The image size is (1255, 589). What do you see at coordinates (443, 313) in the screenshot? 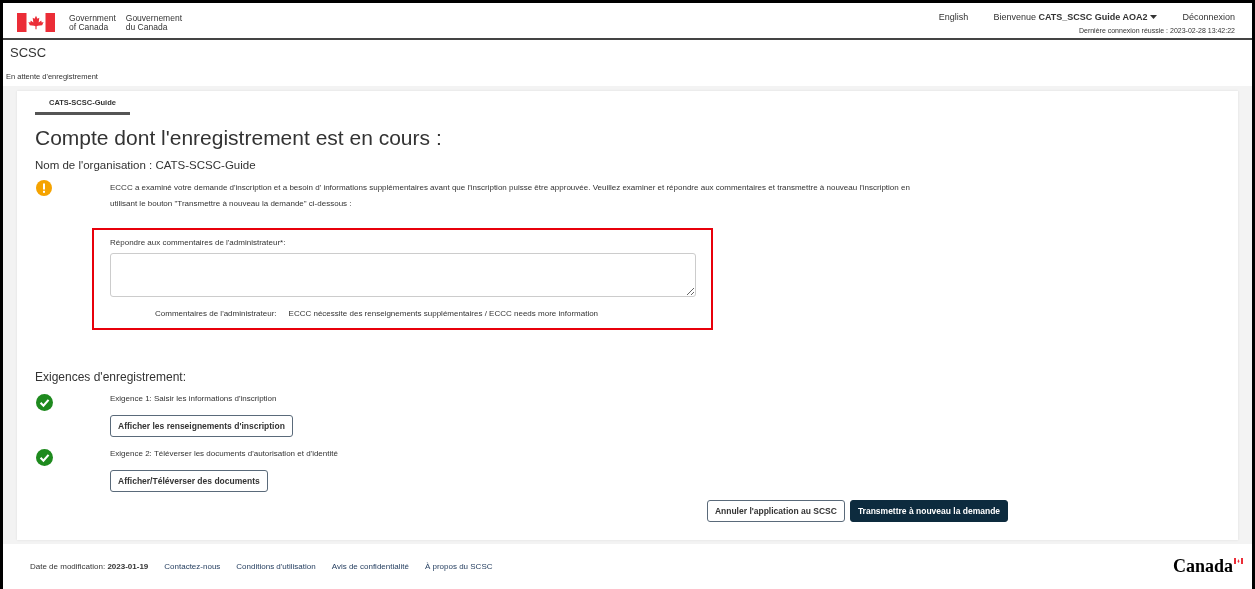
I see `admin-comments-text: ECCC nécessite des renseignements supplémentaires / ECCC needs more information` at bounding box center [443, 313].